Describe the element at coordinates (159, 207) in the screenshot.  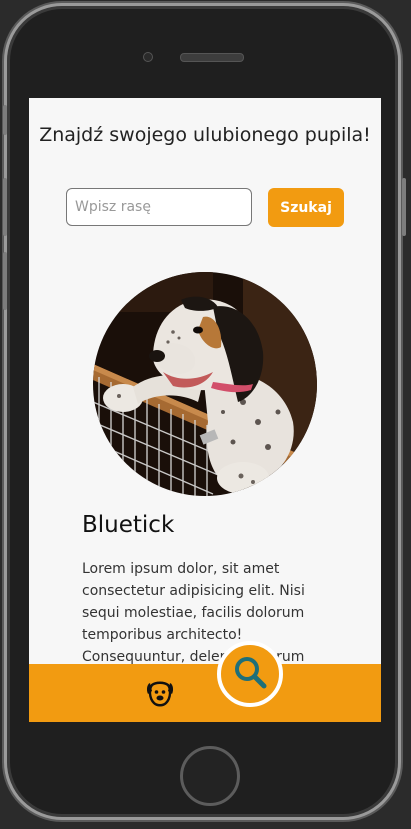
I see `breed-search-input` at that location.